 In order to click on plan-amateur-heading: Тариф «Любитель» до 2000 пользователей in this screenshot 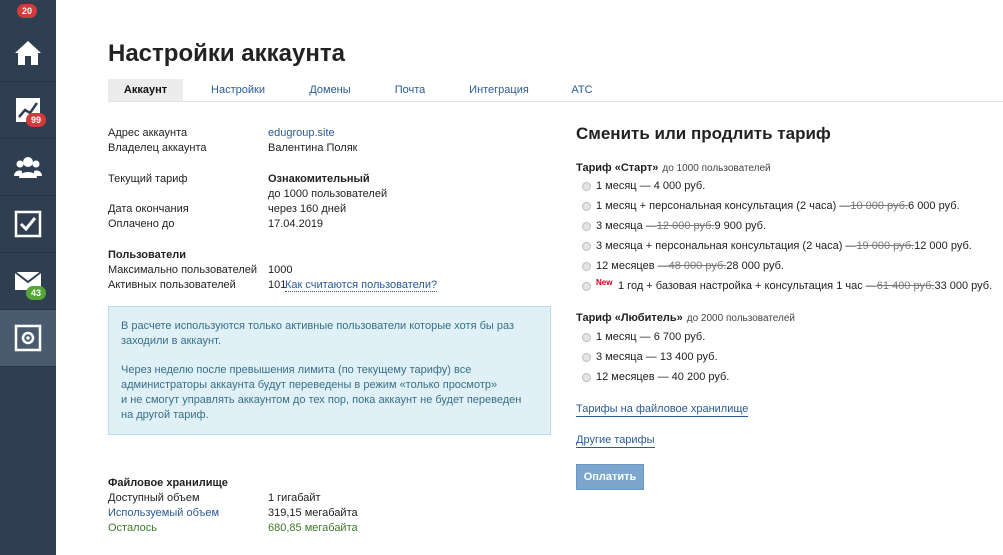, I will do `click(686, 318)`.